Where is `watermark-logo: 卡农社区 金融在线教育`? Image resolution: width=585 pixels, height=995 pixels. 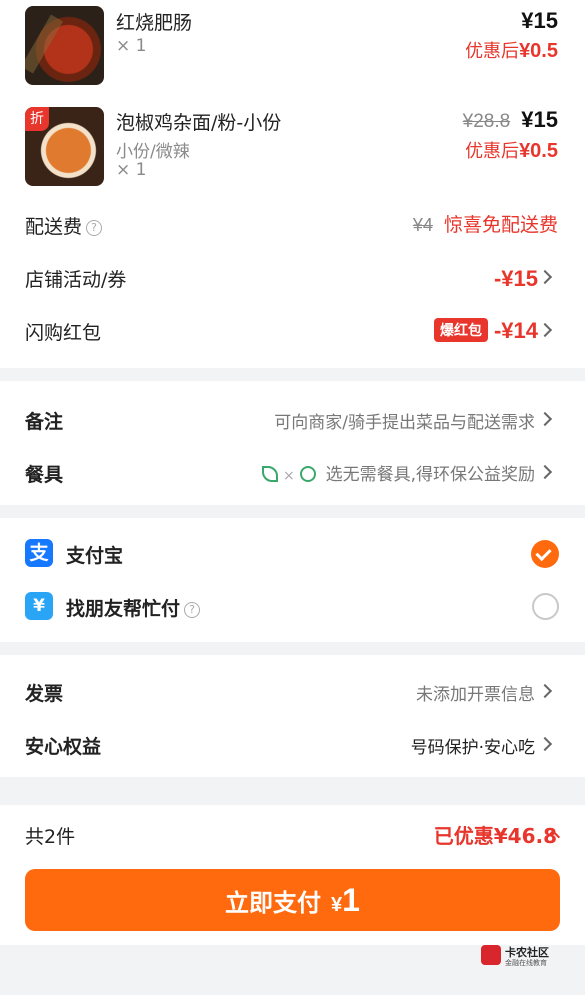 watermark-logo: 卡农社区 金融在线教育 is located at coordinates (521, 957).